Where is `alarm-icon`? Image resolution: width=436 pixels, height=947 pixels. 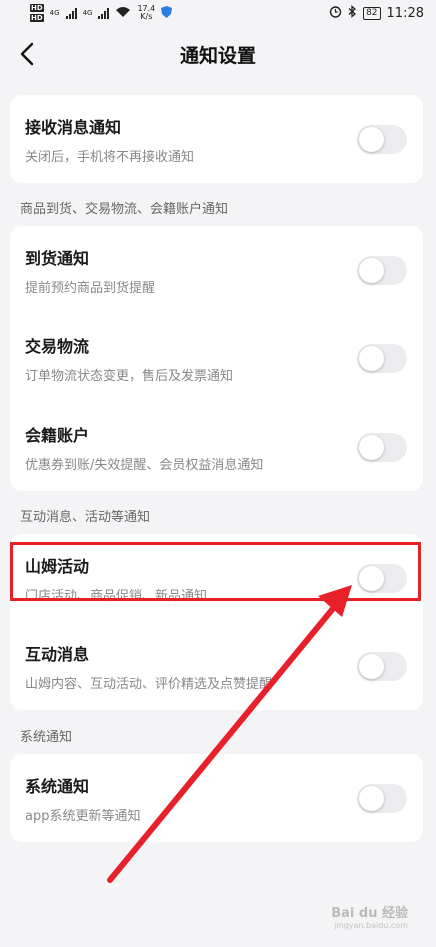 alarm-icon is located at coordinates (335, 13).